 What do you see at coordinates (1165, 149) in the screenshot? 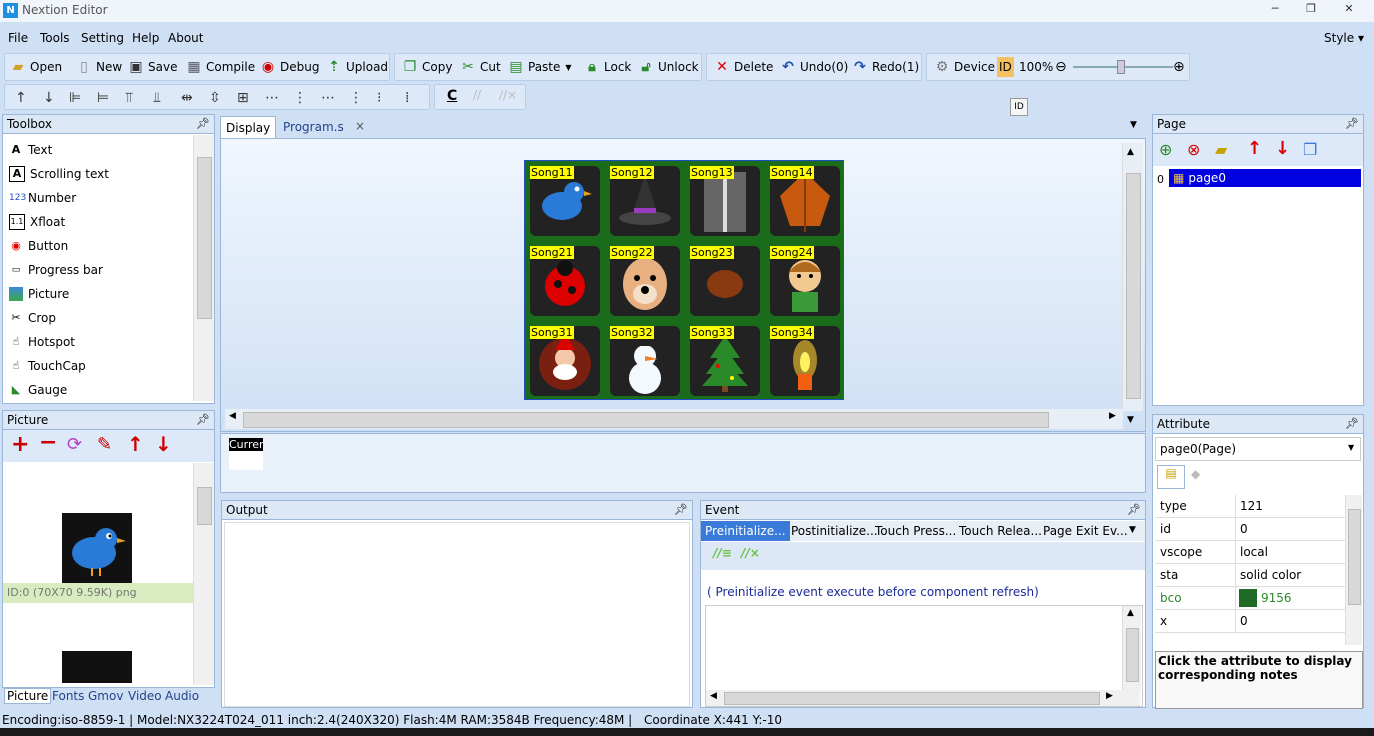
I see `add-page-icon: ⊕` at bounding box center [1165, 149].